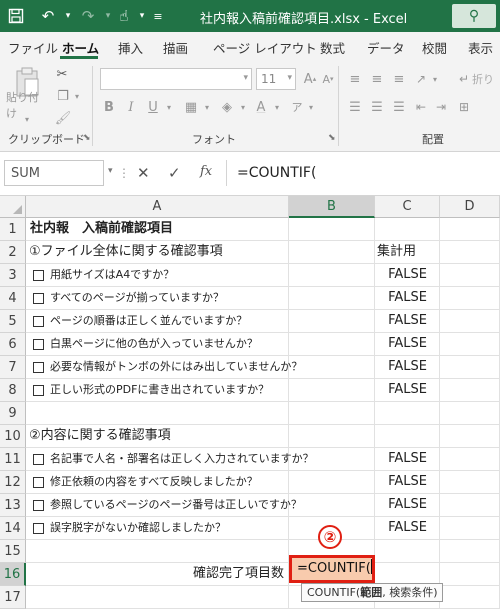 The width and height of the screenshot is (500, 611). I want to click on cell-a: 社内報 入稿前確認項目, so click(157, 229).